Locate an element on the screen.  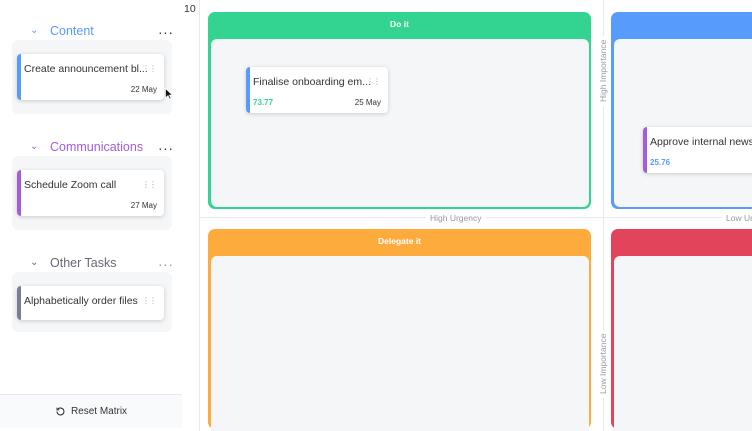
group-header-content: ⌄ Content is located at coordinates (62, 31).